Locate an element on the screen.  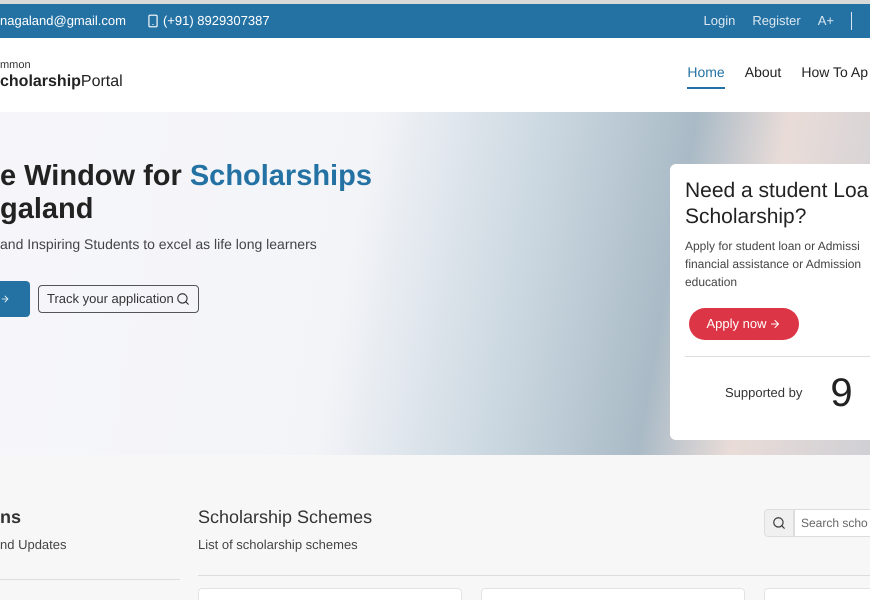
search-button is located at coordinates (779, 523).